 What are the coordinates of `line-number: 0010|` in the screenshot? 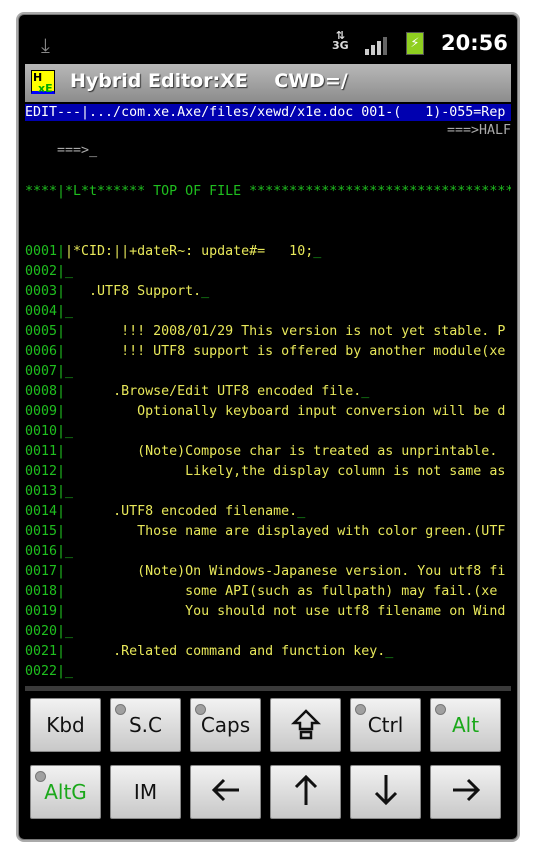 It's located at (45, 431).